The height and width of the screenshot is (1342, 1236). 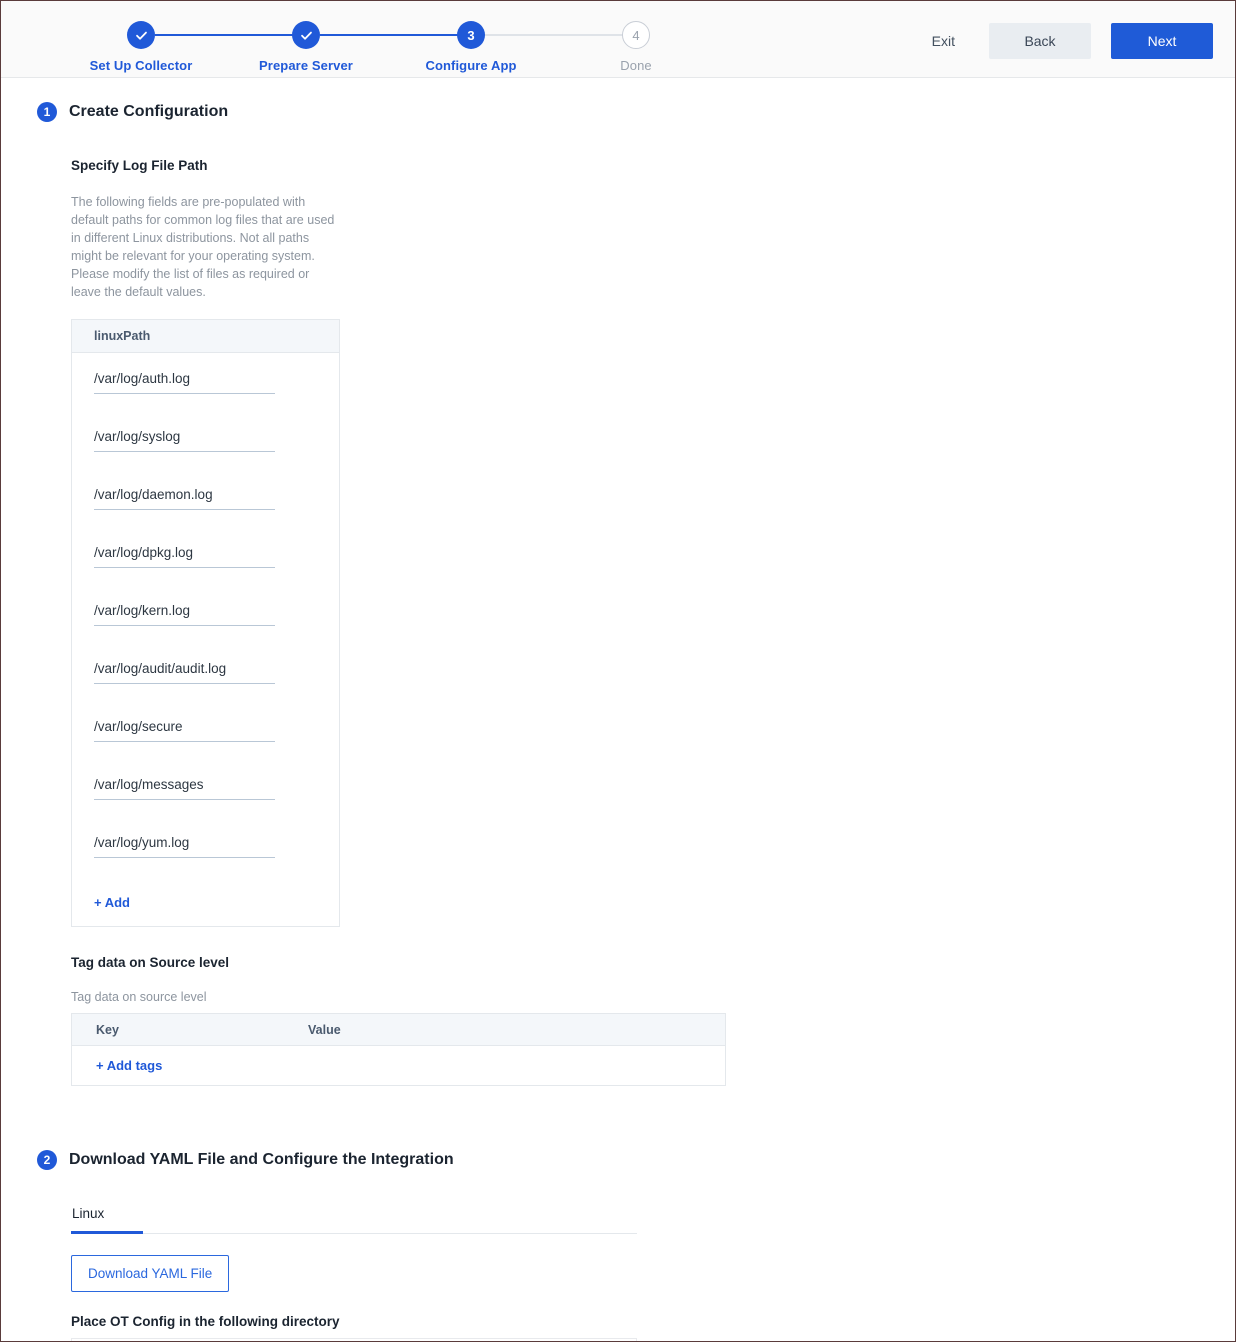 I want to click on wizard-step-configure-app: 3 Configure App, so click(x=471, y=47).